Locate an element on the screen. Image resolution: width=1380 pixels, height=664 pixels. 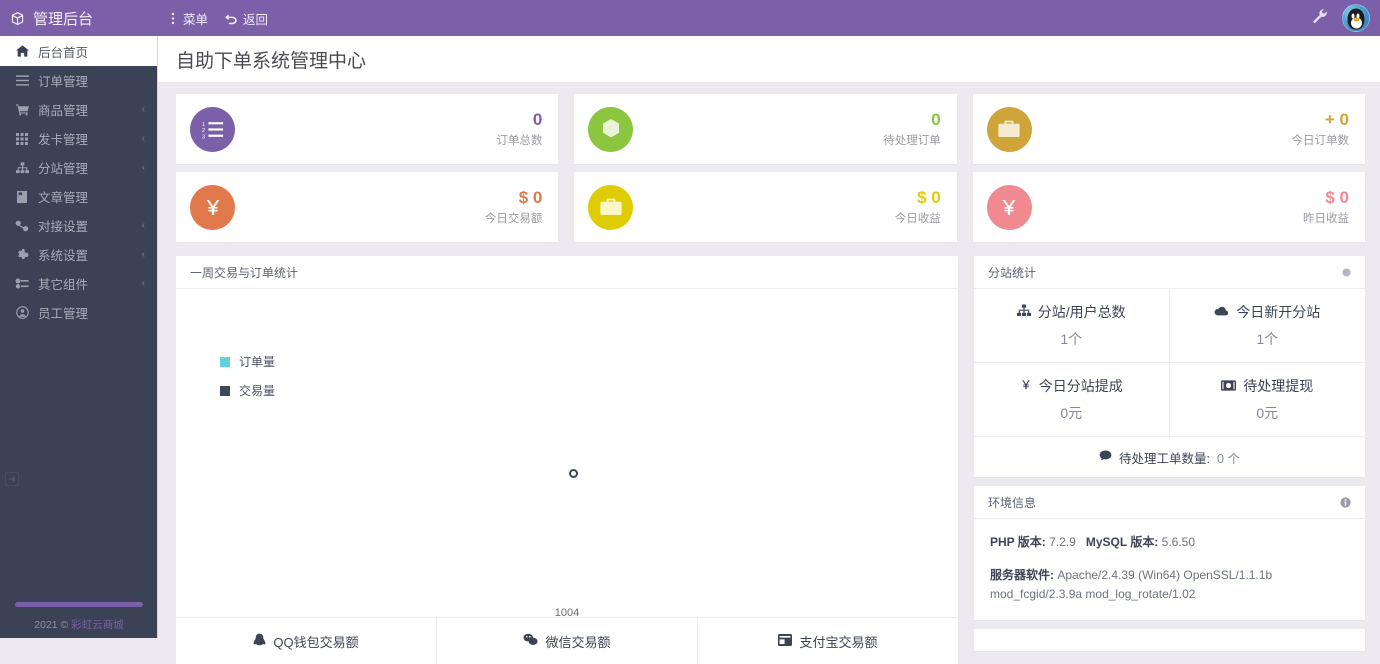
stat-text: $ 0 昨日收益 is located at coordinates (1326, 207).